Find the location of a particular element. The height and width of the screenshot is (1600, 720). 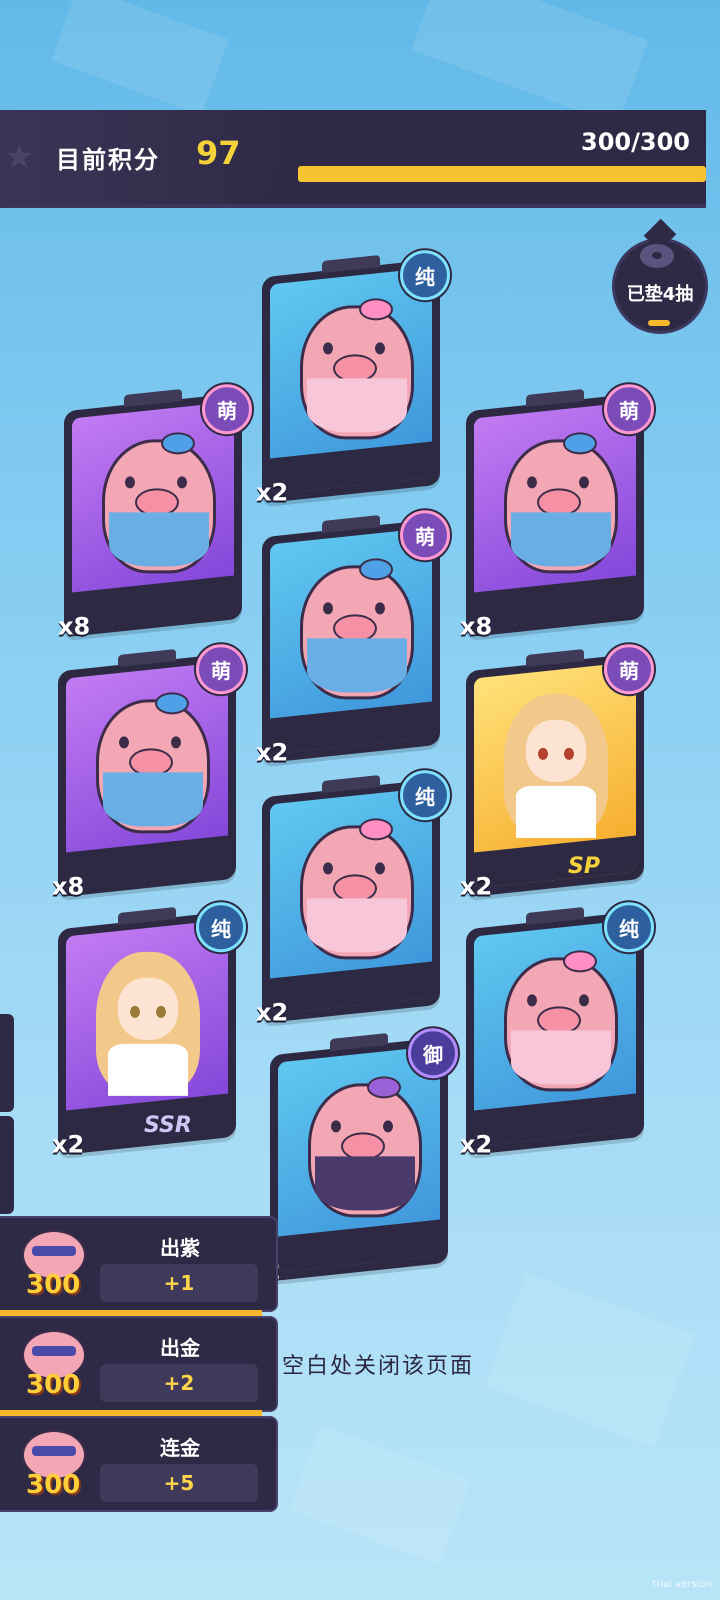

star-icon: ★ is located at coordinates (19, 157).